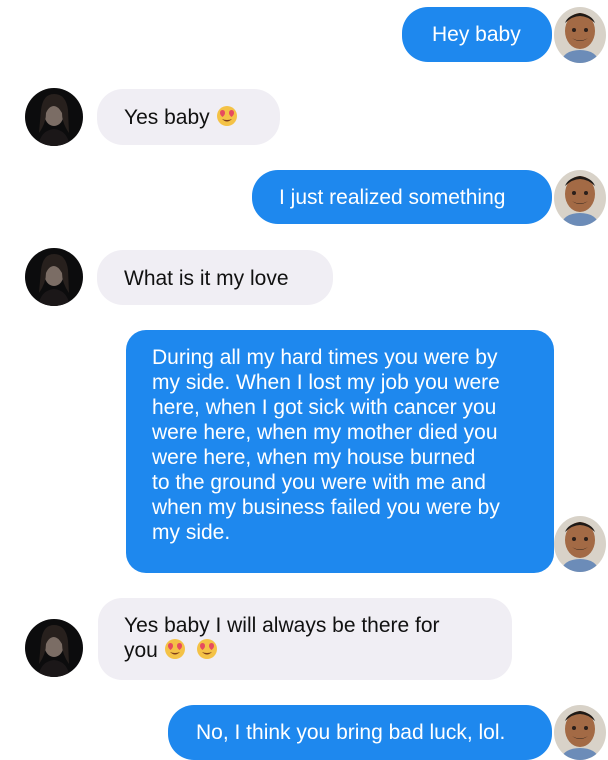  I want to click on message-line: During all my hard times you were by, so click(325, 357).